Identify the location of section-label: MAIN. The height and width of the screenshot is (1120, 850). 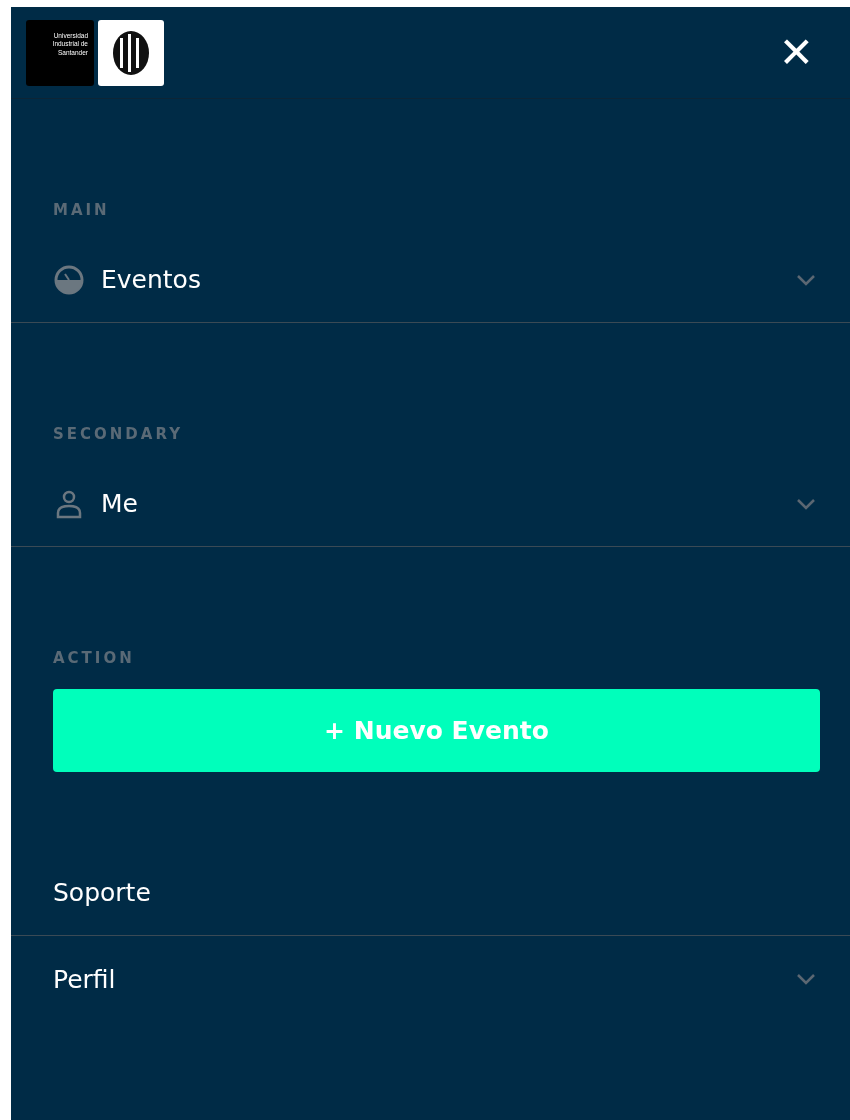
(81, 210).